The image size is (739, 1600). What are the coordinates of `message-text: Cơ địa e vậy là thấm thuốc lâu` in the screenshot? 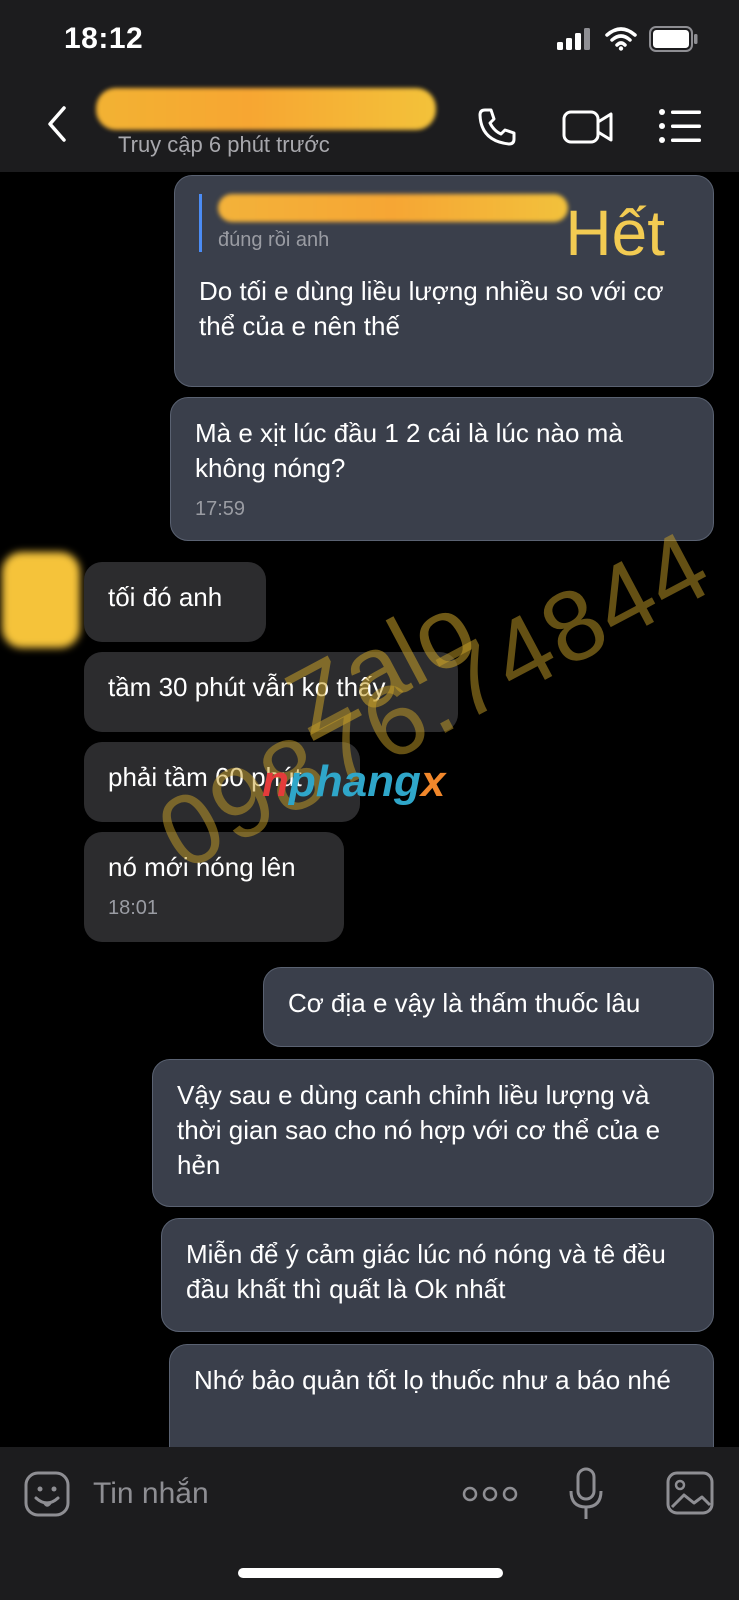 It's located at (464, 1003).